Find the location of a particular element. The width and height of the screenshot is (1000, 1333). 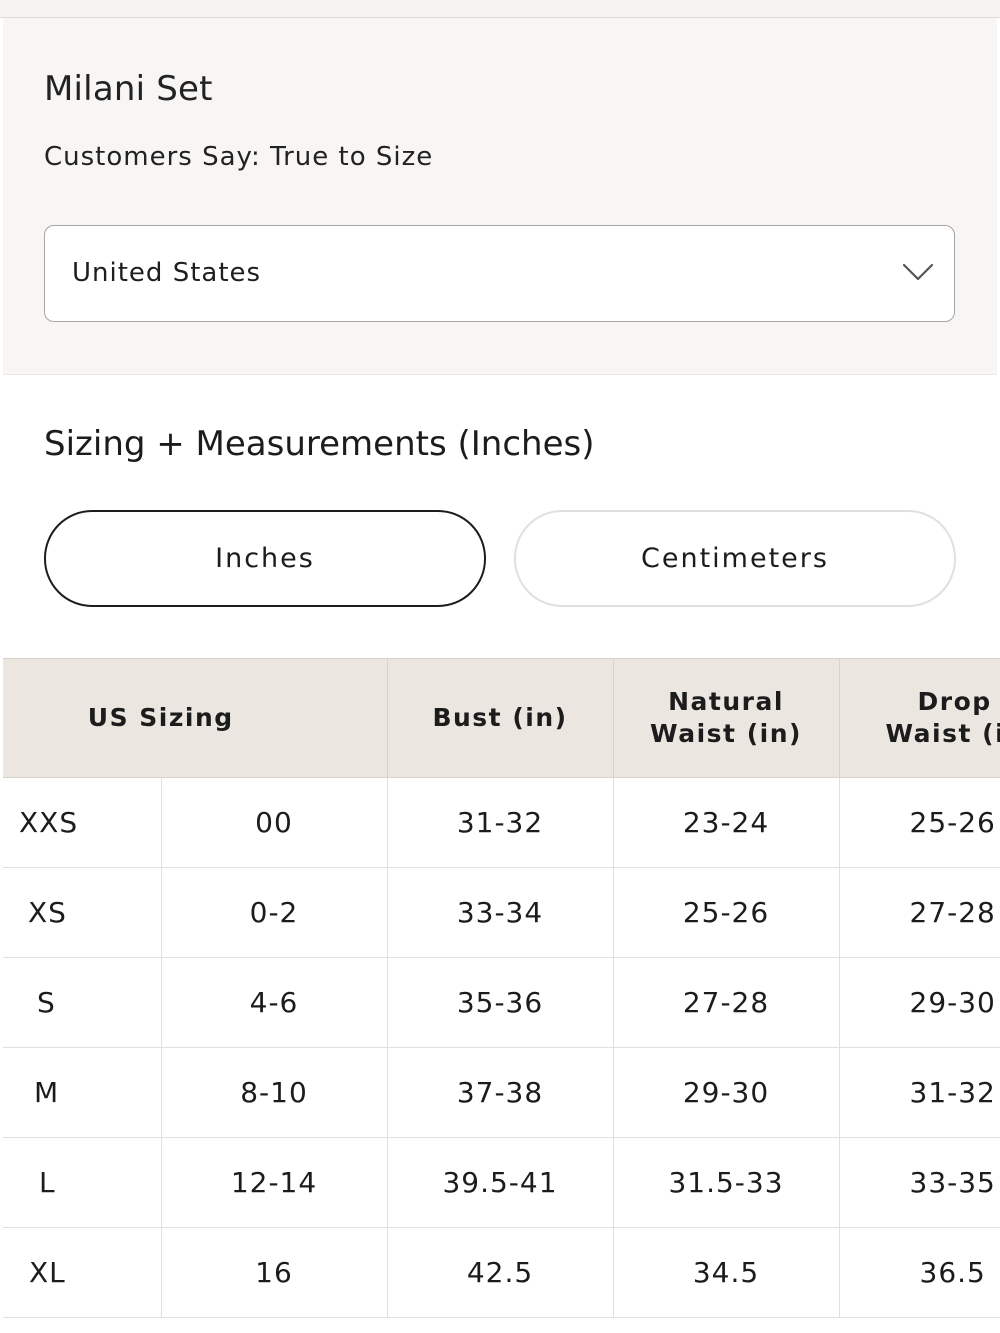

sizing-heading: Sizing + Measurements (Inches) is located at coordinates (319, 444).